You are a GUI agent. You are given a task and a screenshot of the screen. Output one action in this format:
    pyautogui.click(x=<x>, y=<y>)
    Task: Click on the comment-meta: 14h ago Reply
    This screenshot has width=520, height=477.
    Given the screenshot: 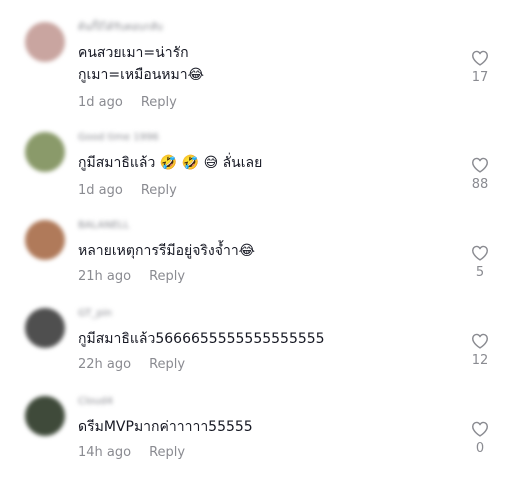 What is the action you would take?
    pyautogui.click(x=131, y=453)
    